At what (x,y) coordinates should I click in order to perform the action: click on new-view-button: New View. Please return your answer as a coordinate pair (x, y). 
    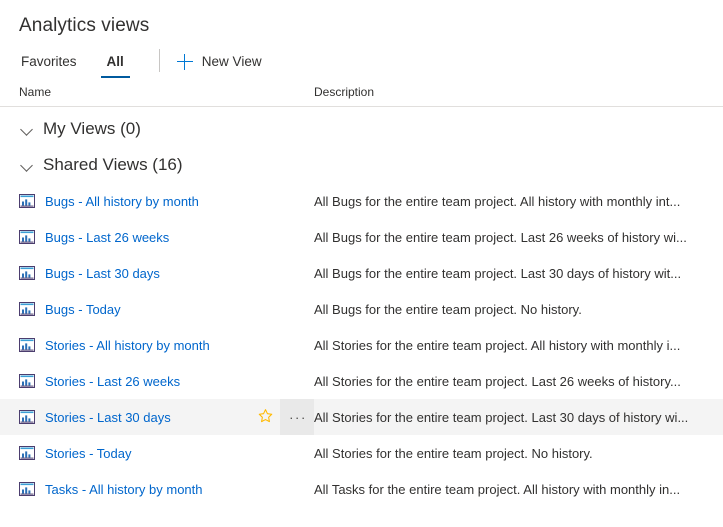
    Looking at the image, I should click on (219, 61).